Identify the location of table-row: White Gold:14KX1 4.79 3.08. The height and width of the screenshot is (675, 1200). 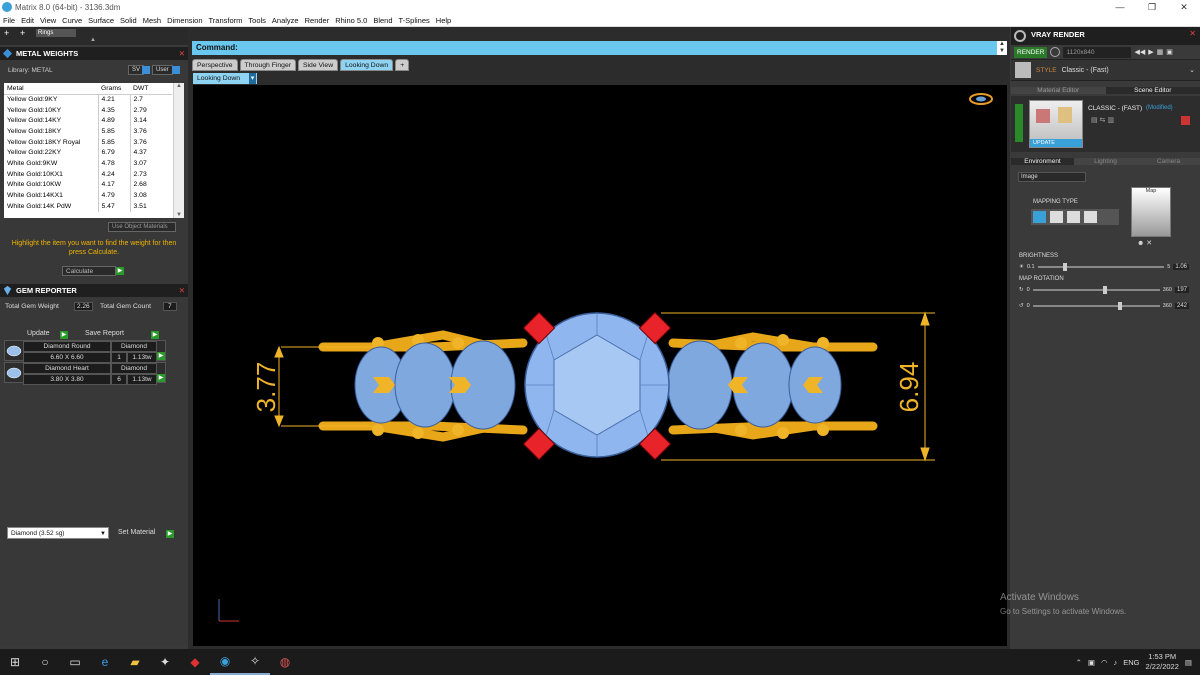
(88, 195).